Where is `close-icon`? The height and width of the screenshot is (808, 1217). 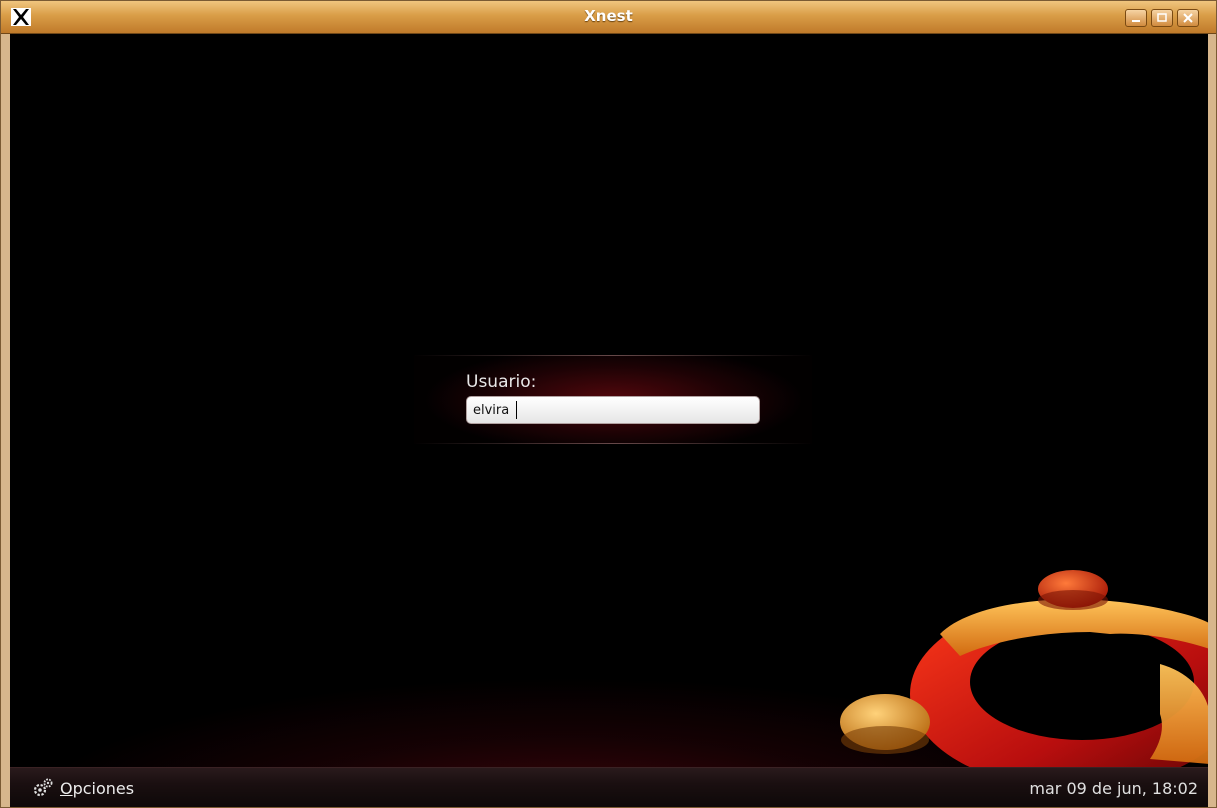 close-icon is located at coordinates (1188, 18).